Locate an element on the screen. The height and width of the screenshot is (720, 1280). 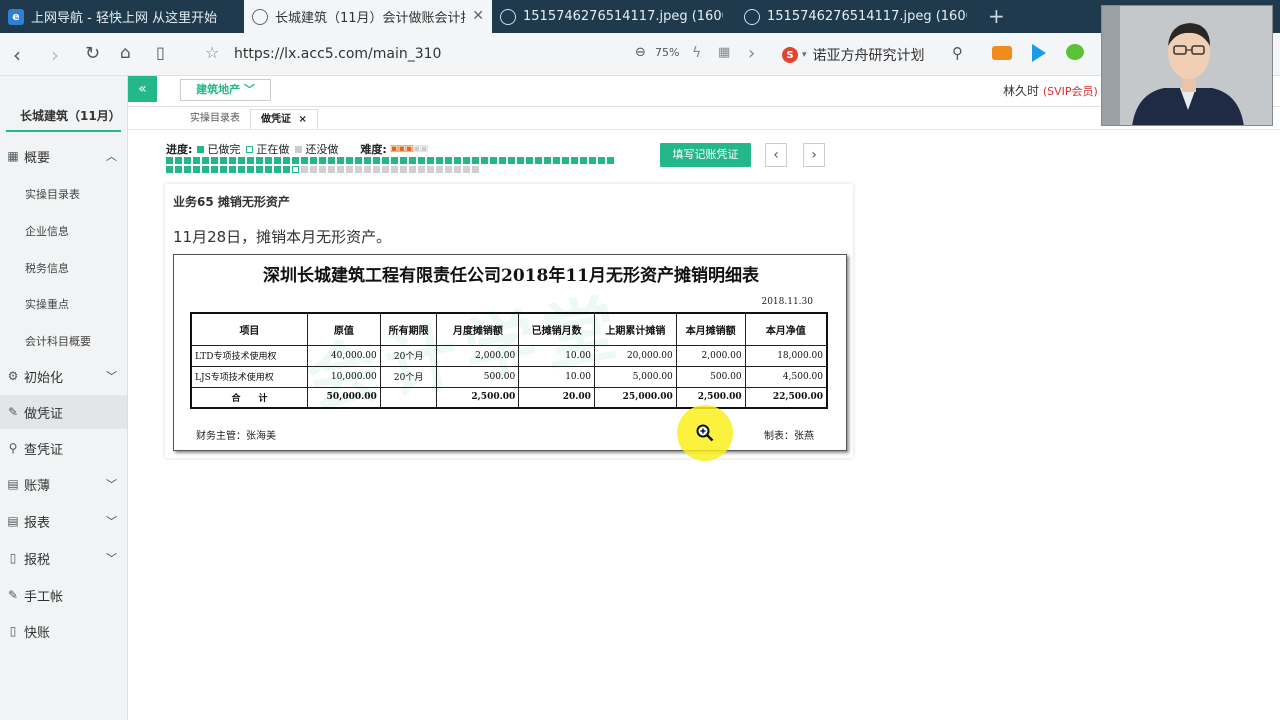
url-field: https://lx.acc5.com/main_310 is located at coordinates (337, 54).